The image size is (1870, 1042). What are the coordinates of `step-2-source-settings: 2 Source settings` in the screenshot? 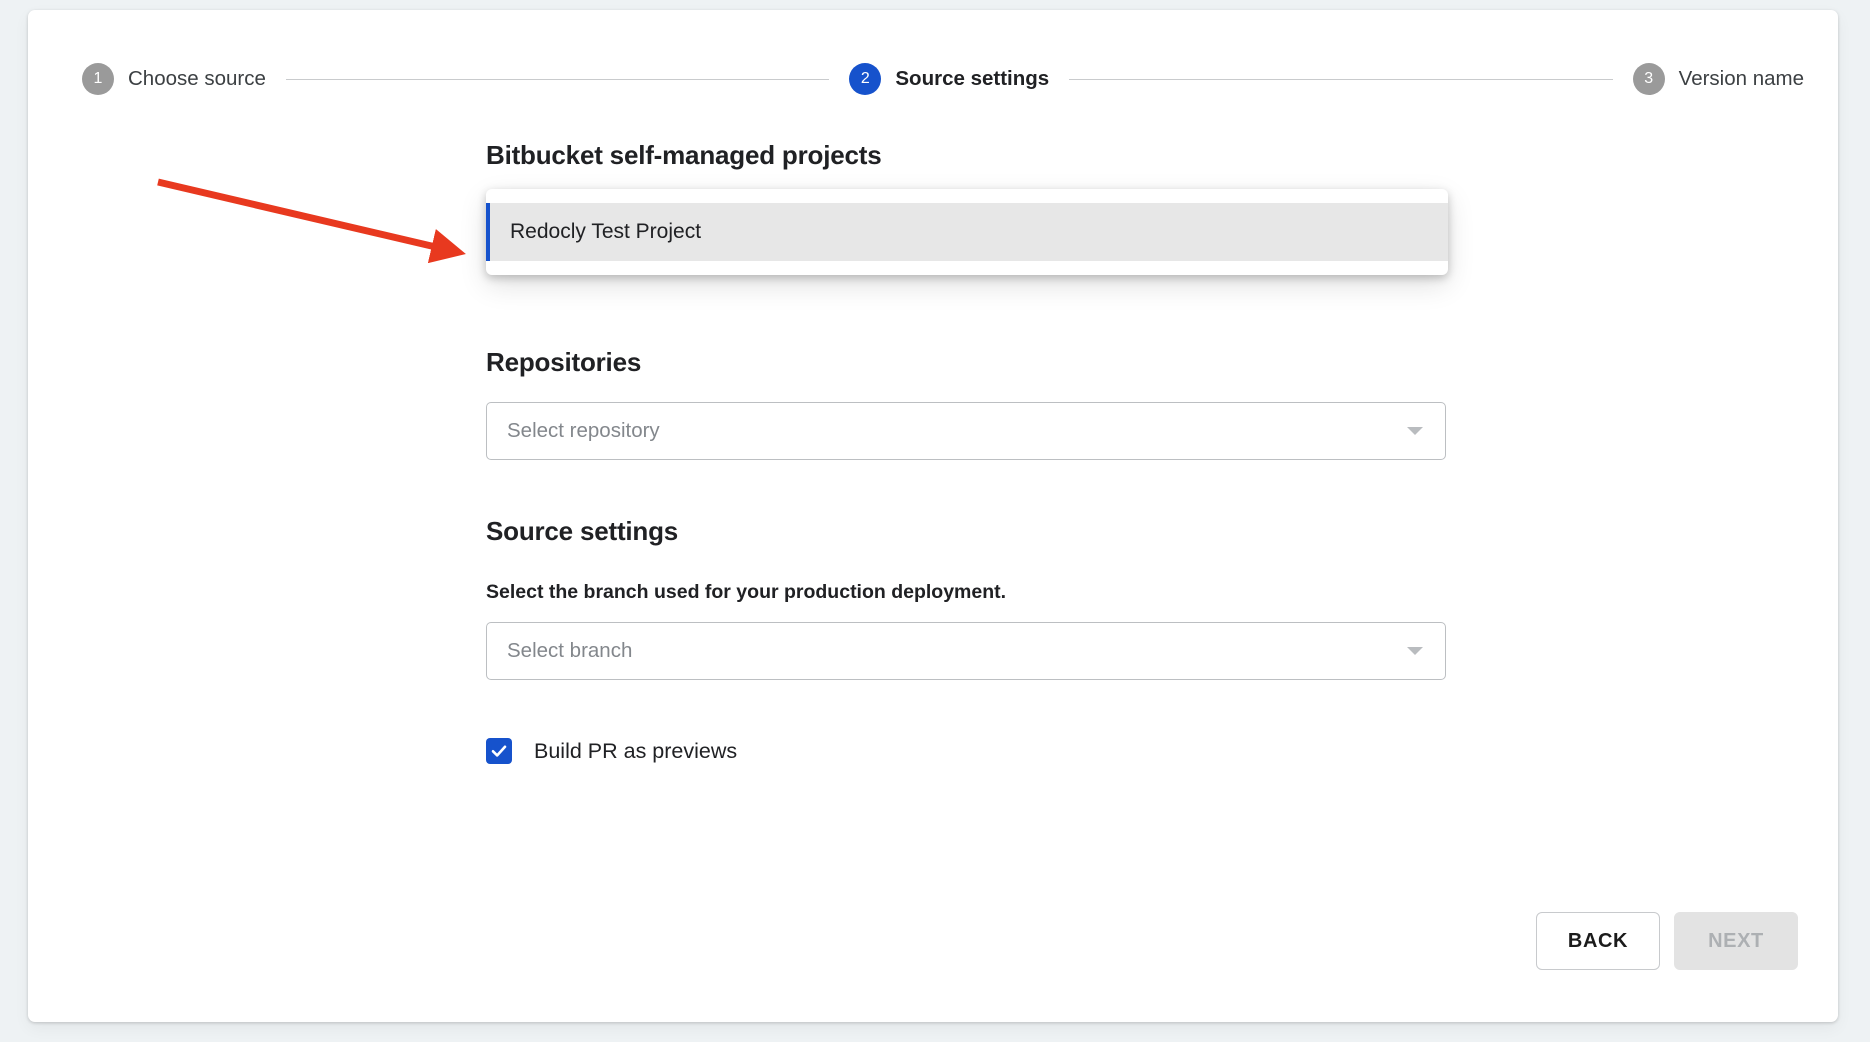 It's located at (949, 79).